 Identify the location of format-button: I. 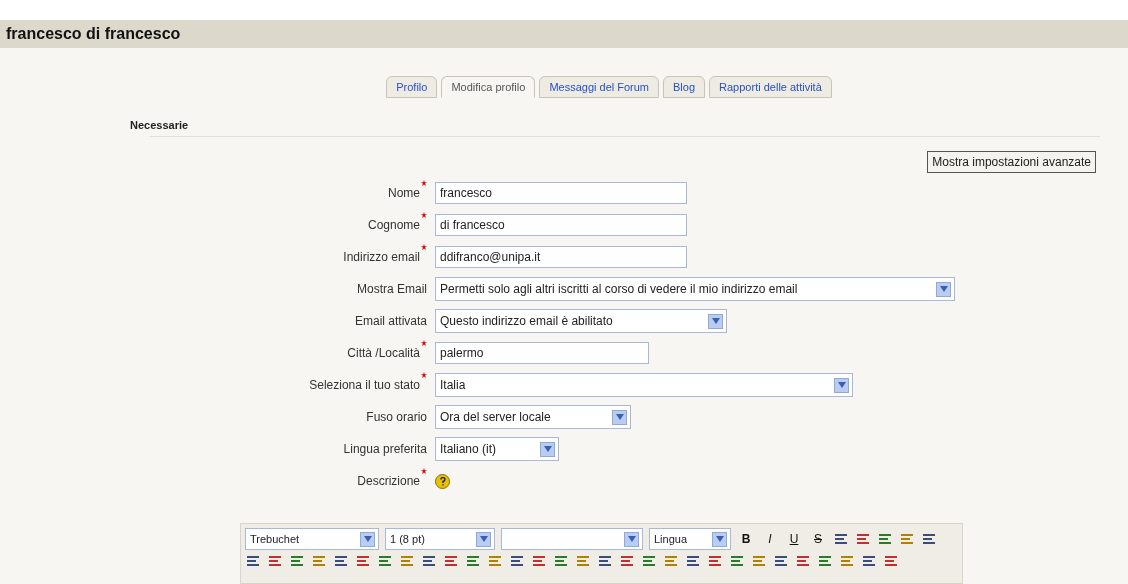
(770, 539).